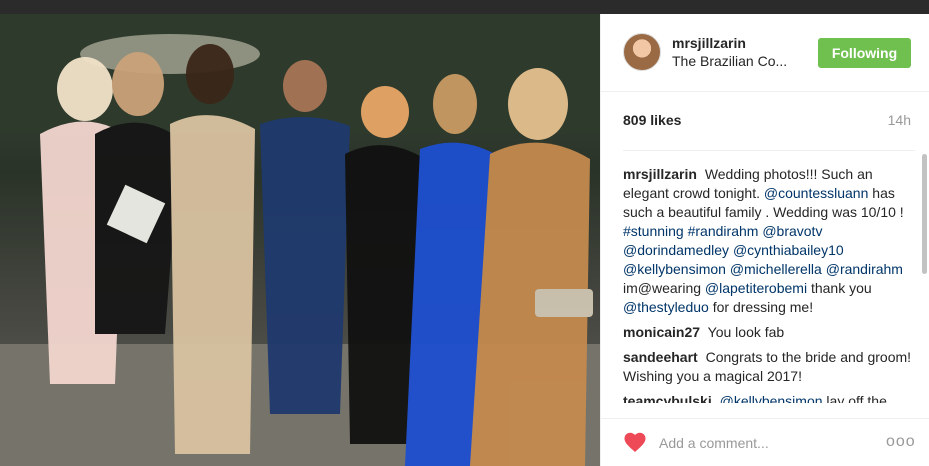  Describe the element at coordinates (664, 288) in the screenshot. I see `comment-text: im@wearing` at that location.